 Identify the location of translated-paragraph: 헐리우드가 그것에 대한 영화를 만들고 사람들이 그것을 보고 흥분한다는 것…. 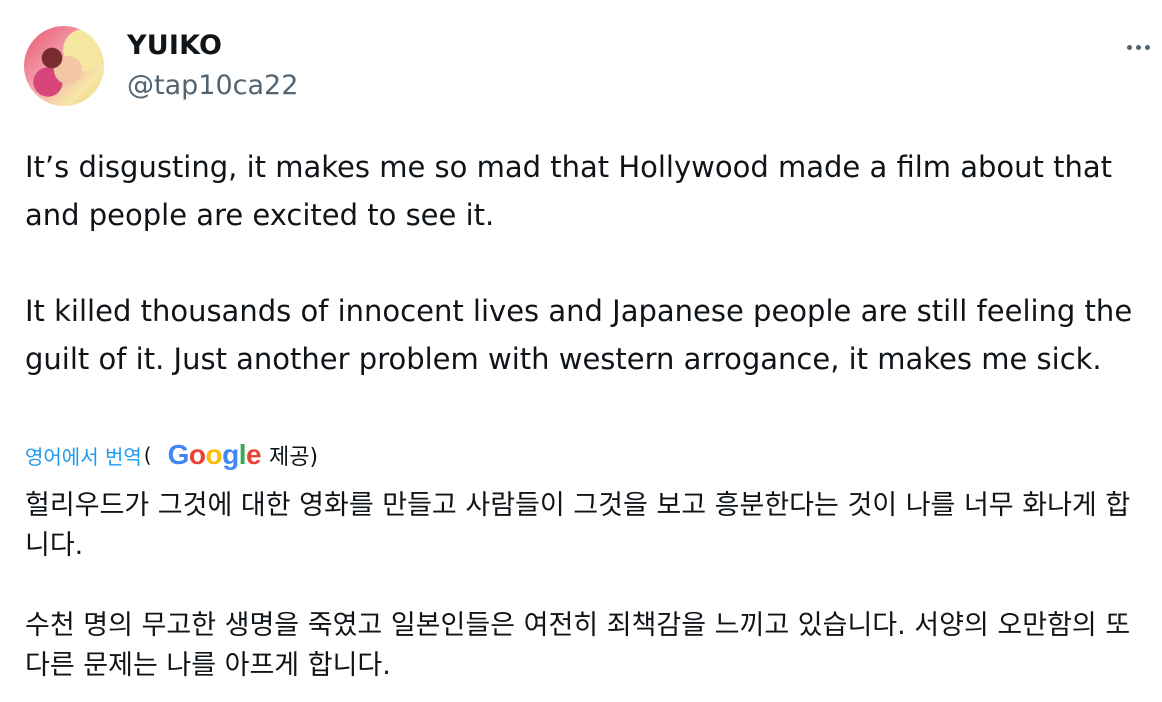
(578, 525).